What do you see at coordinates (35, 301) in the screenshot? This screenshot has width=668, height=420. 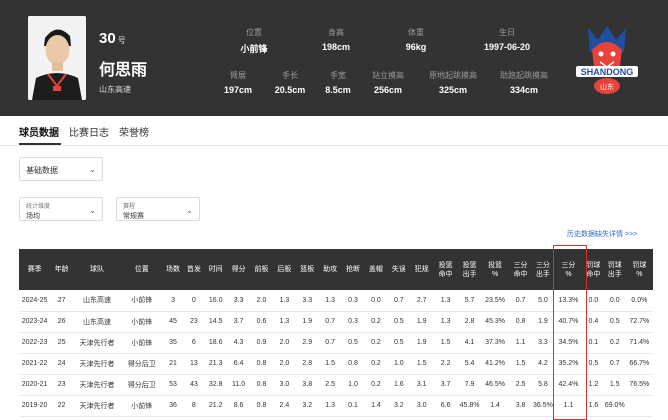 I see `table-cell: 2024-25` at bounding box center [35, 301].